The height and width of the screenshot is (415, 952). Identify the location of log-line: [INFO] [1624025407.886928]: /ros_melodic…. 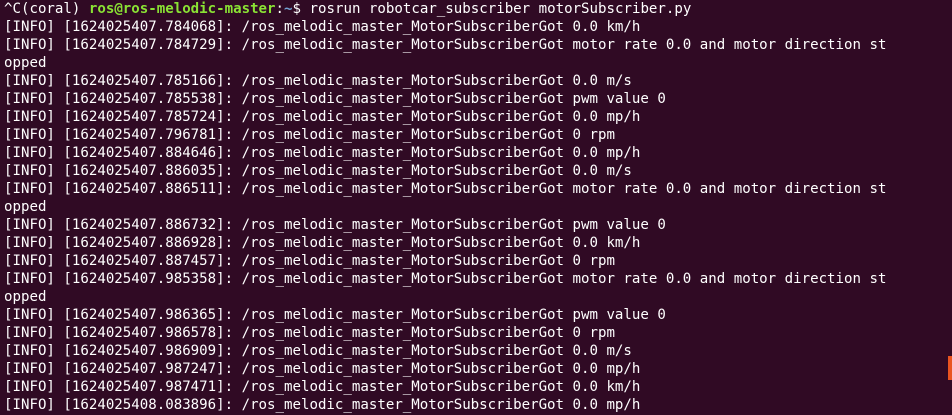
(322, 243).